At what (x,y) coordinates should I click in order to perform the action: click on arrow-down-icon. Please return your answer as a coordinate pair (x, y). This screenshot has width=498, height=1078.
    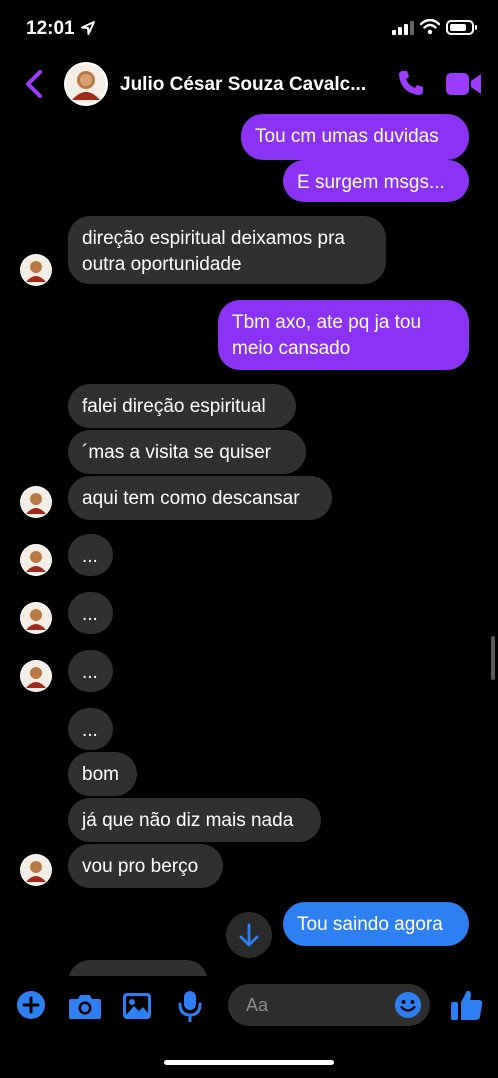
    Looking at the image, I should click on (249, 935).